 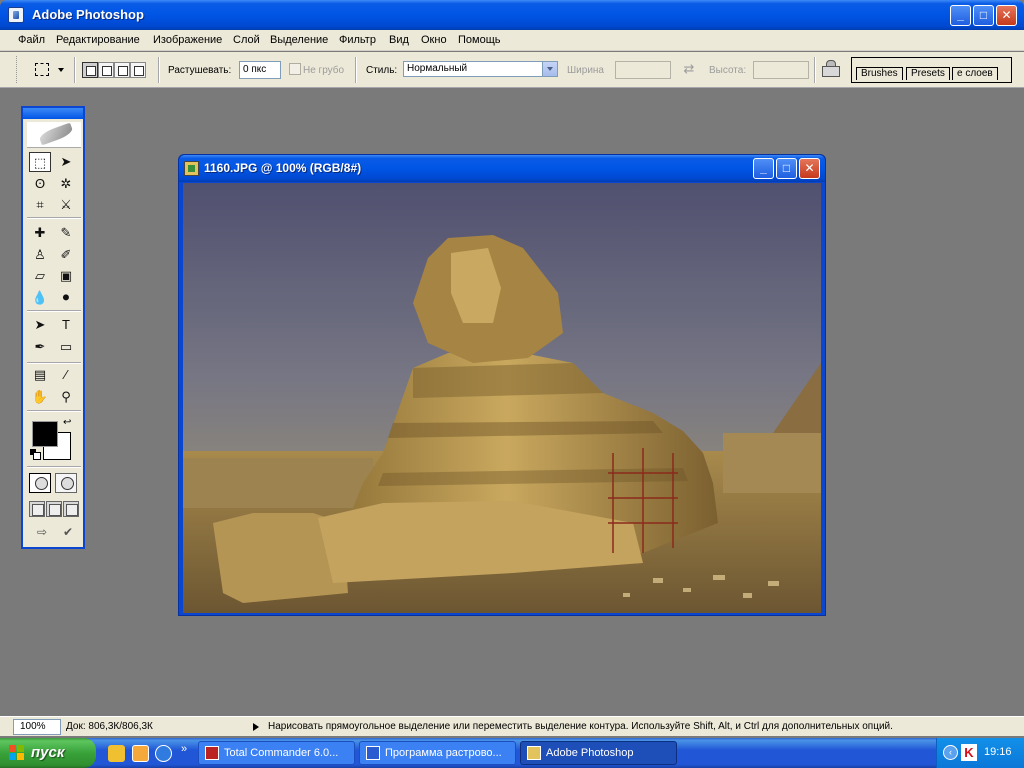 What do you see at coordinates (53, 327) in the screenshot?
I see `toolbox: ⬚ ➤ ʘ ✲ ⌗ ⚔ ✚ ✎ ♙ ✐ ▱ ▣ 💧 ⚫ ➤ T ✒ ▭ ▤ ⁄ ✋ ⚲ ↩ ⇨ ✔` at bounding box center [53, 327].